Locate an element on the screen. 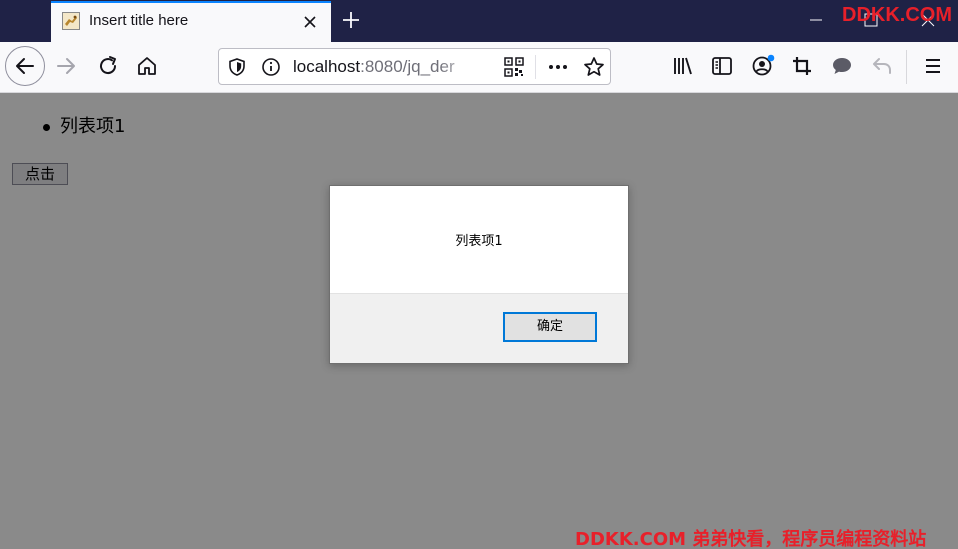  minimize-icon is located at coordinates (816, 20).